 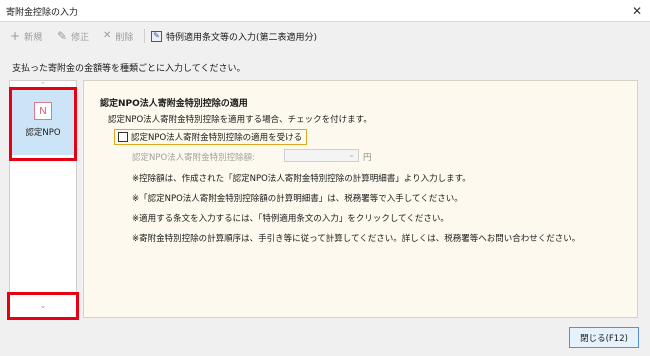 I want to click on pencil-icon: ✎, so click(x=62, y=36).